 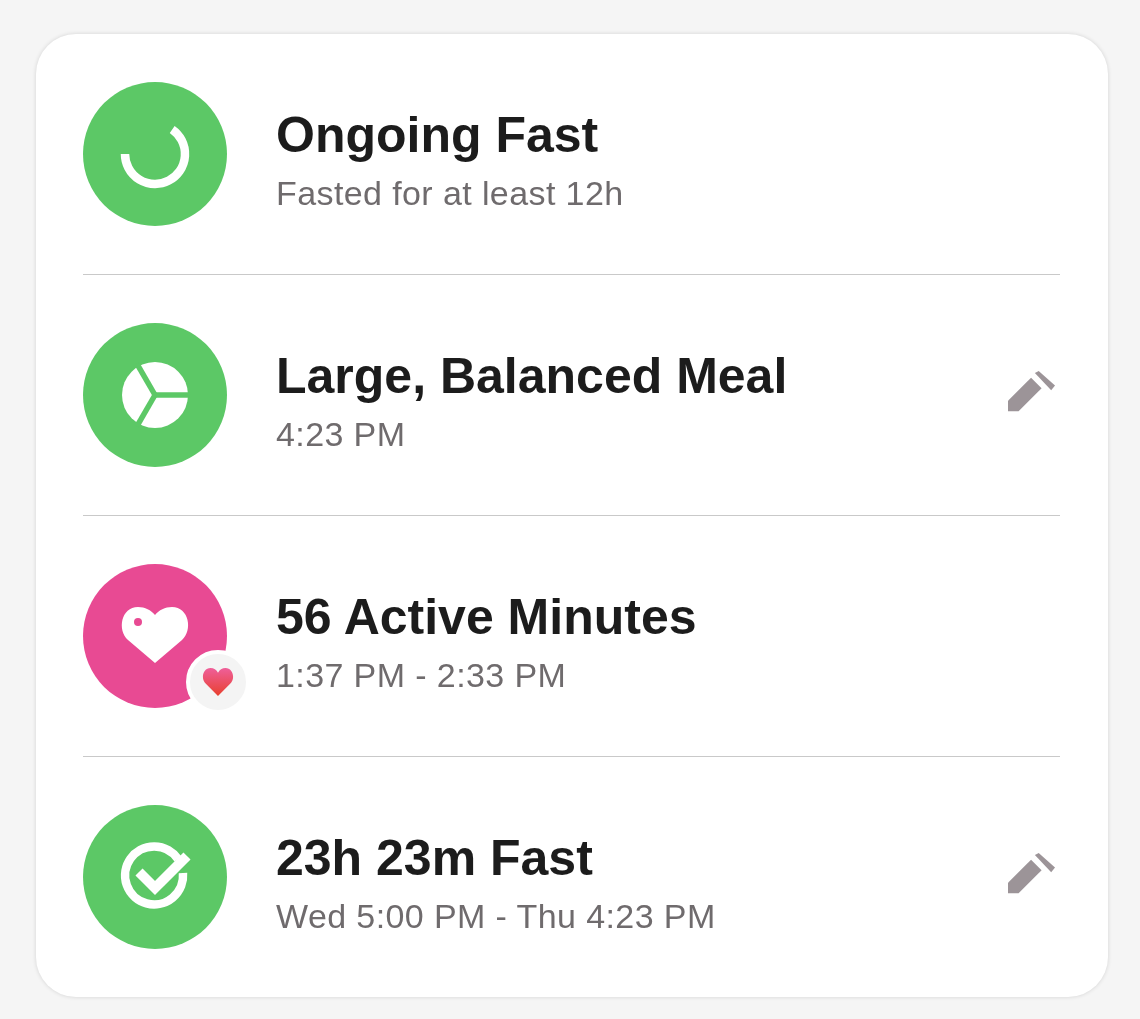 What do you see at coordinates (532, 377) in the screenshot?
I see `entry-title: Large, Balanced Meal` at bounding box center [532, 377].